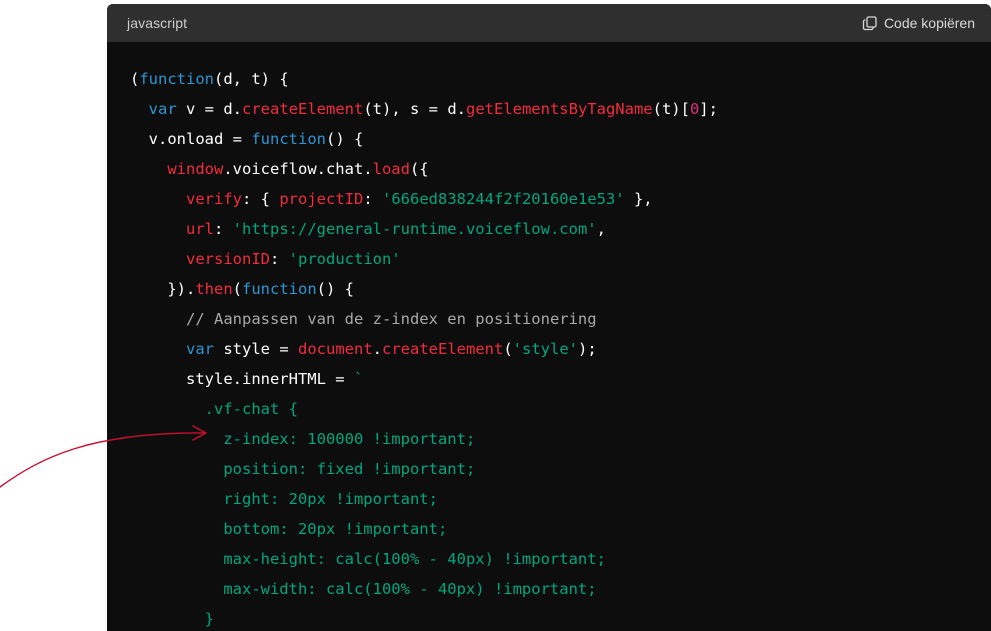 The width and height of the screenshot is (991, 631). I want to click on code-token: );, so click(587, 349).